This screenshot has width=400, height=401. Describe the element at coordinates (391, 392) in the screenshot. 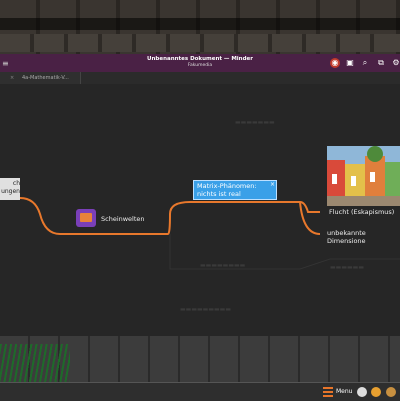

I see `tray-update-icon` at that location.